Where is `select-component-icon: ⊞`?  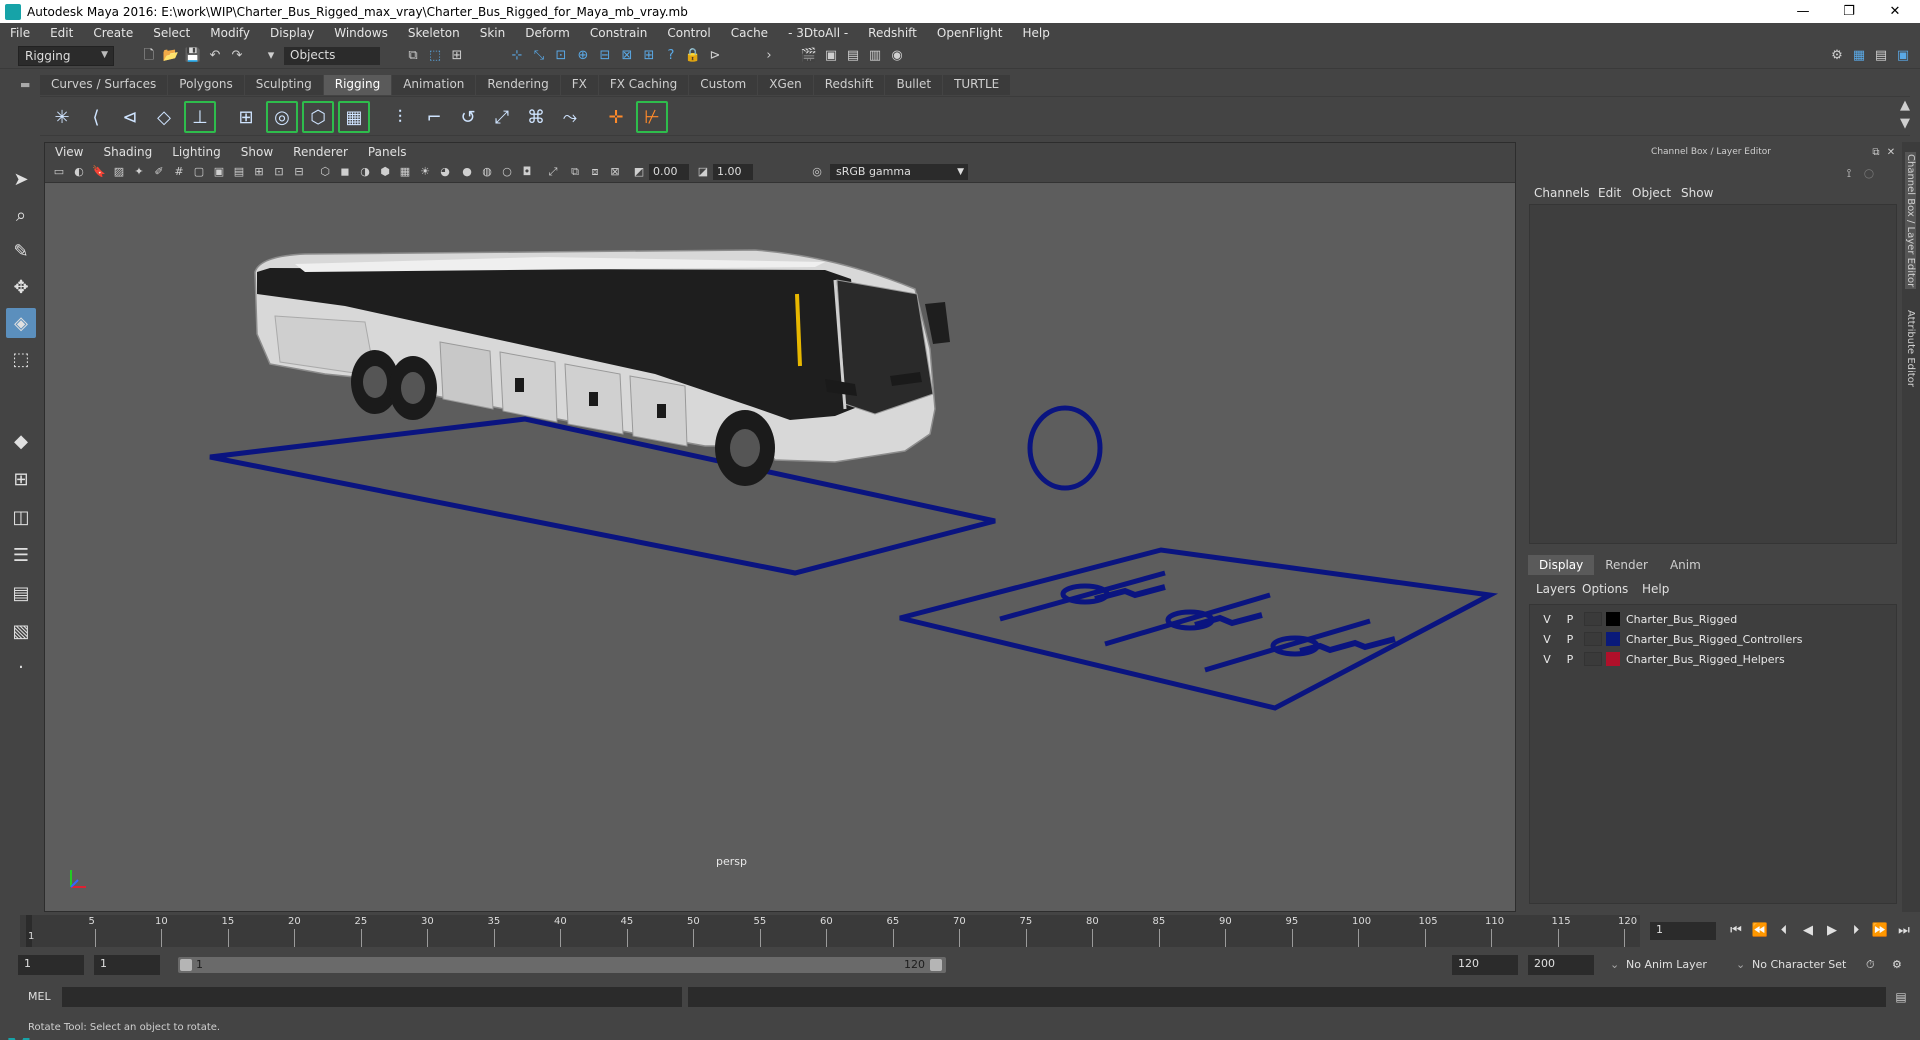
select-component-icon: ⊞ is located at coordinates (457, 56).